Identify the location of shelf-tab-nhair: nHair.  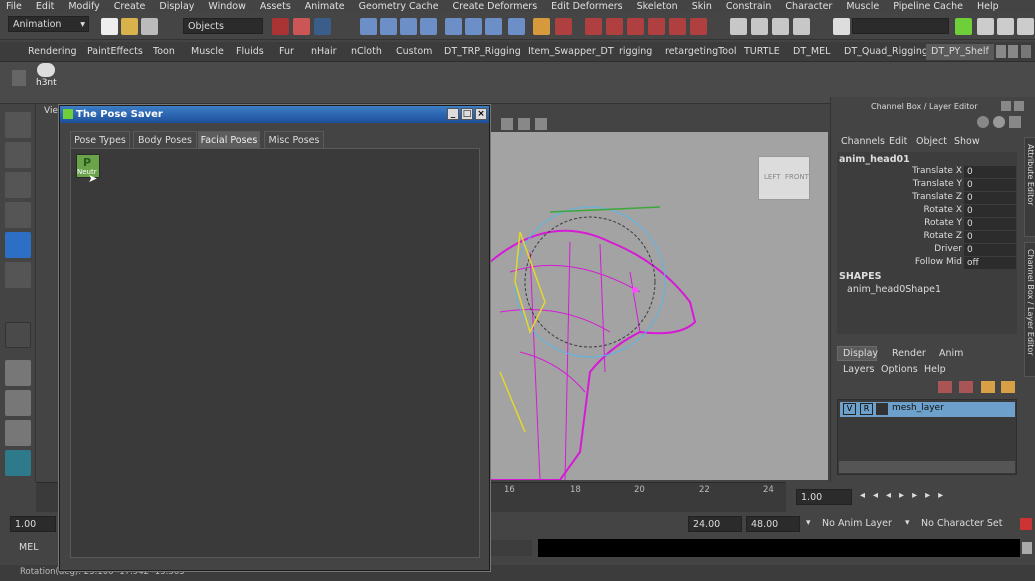
(324, 52).